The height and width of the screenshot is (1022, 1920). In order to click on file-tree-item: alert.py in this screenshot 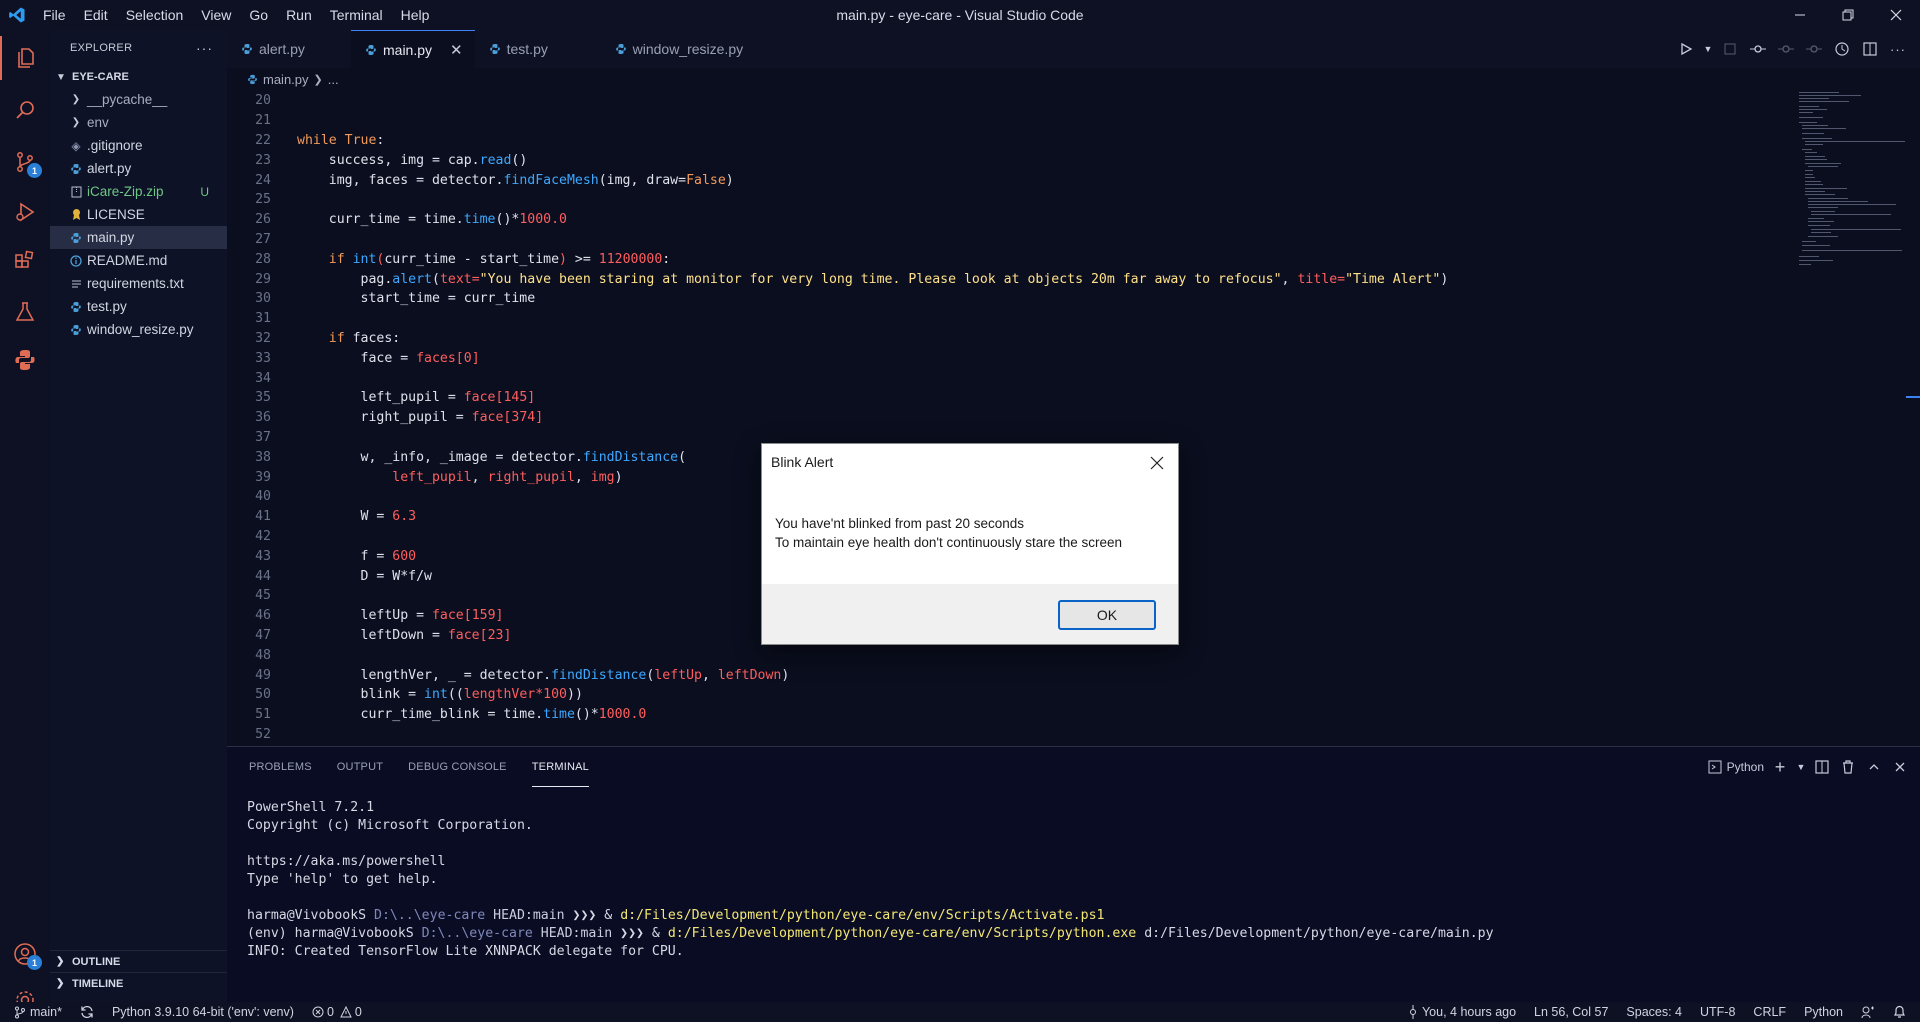, I will do `click(138, 168)`.